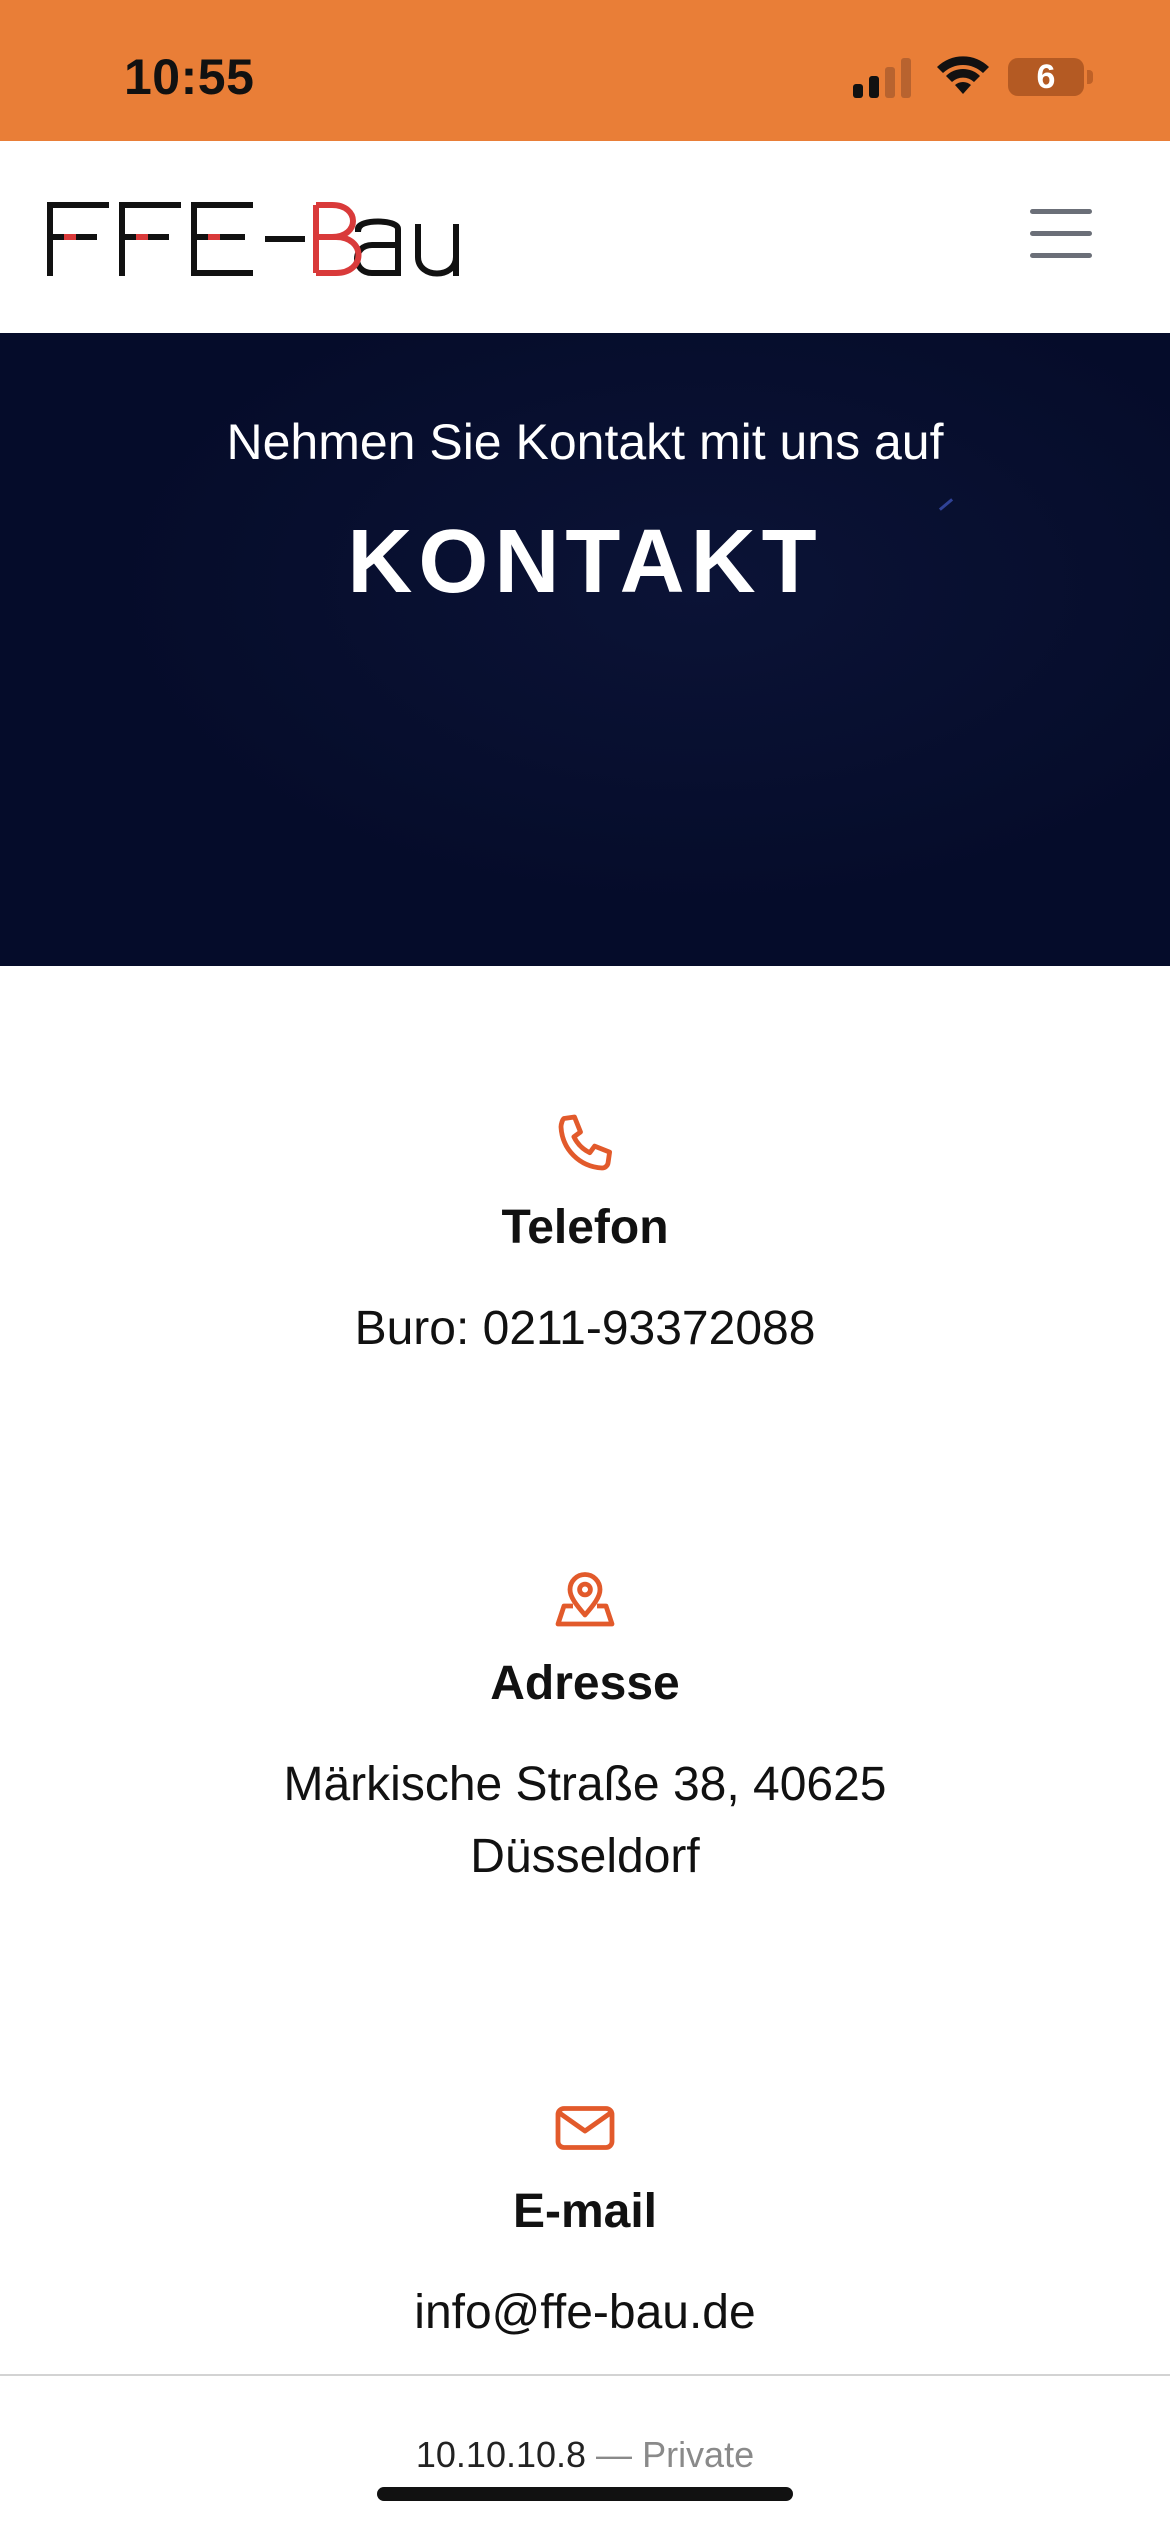 The width and height of the screenshot is (1170, 2534). Describe the element at coordinates (1090, 77) in the screenshot. I see `battery-tip` at that location.